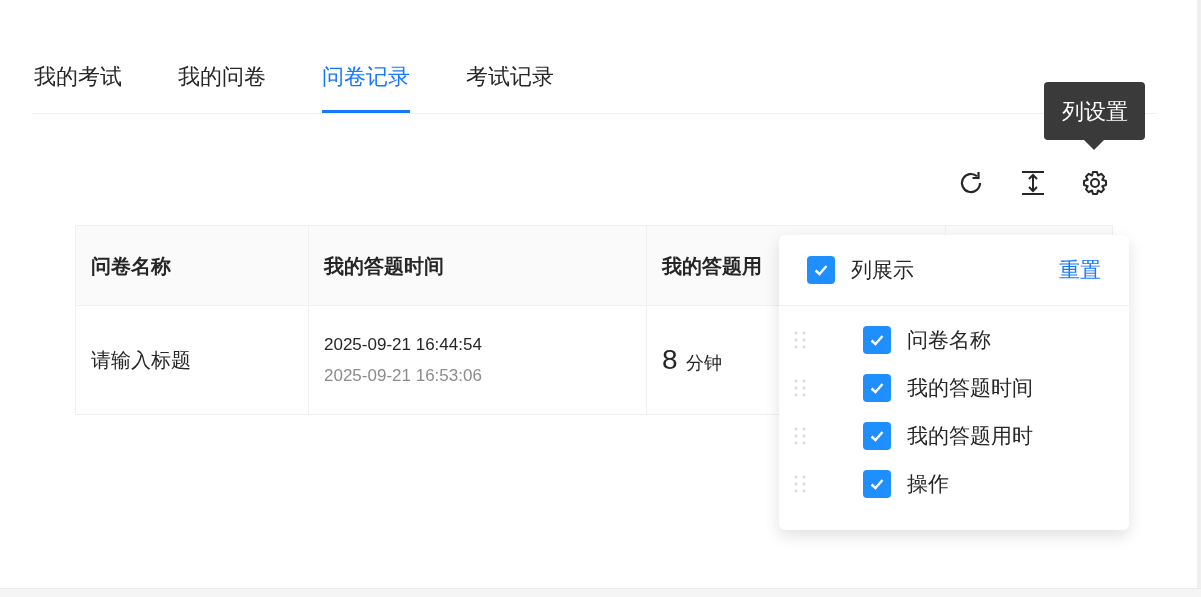 This screenshot has width=1201, height=597. I want to click on end-time: 2025-09-21 16:53:06, so click(403, 376).